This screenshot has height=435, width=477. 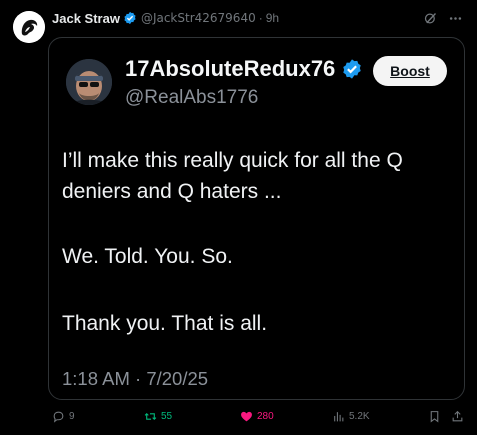 What do you see at coordinates (89, 82) in the screenshot?
I see `quoted-author-avatar` at bounding box center [89, 82].